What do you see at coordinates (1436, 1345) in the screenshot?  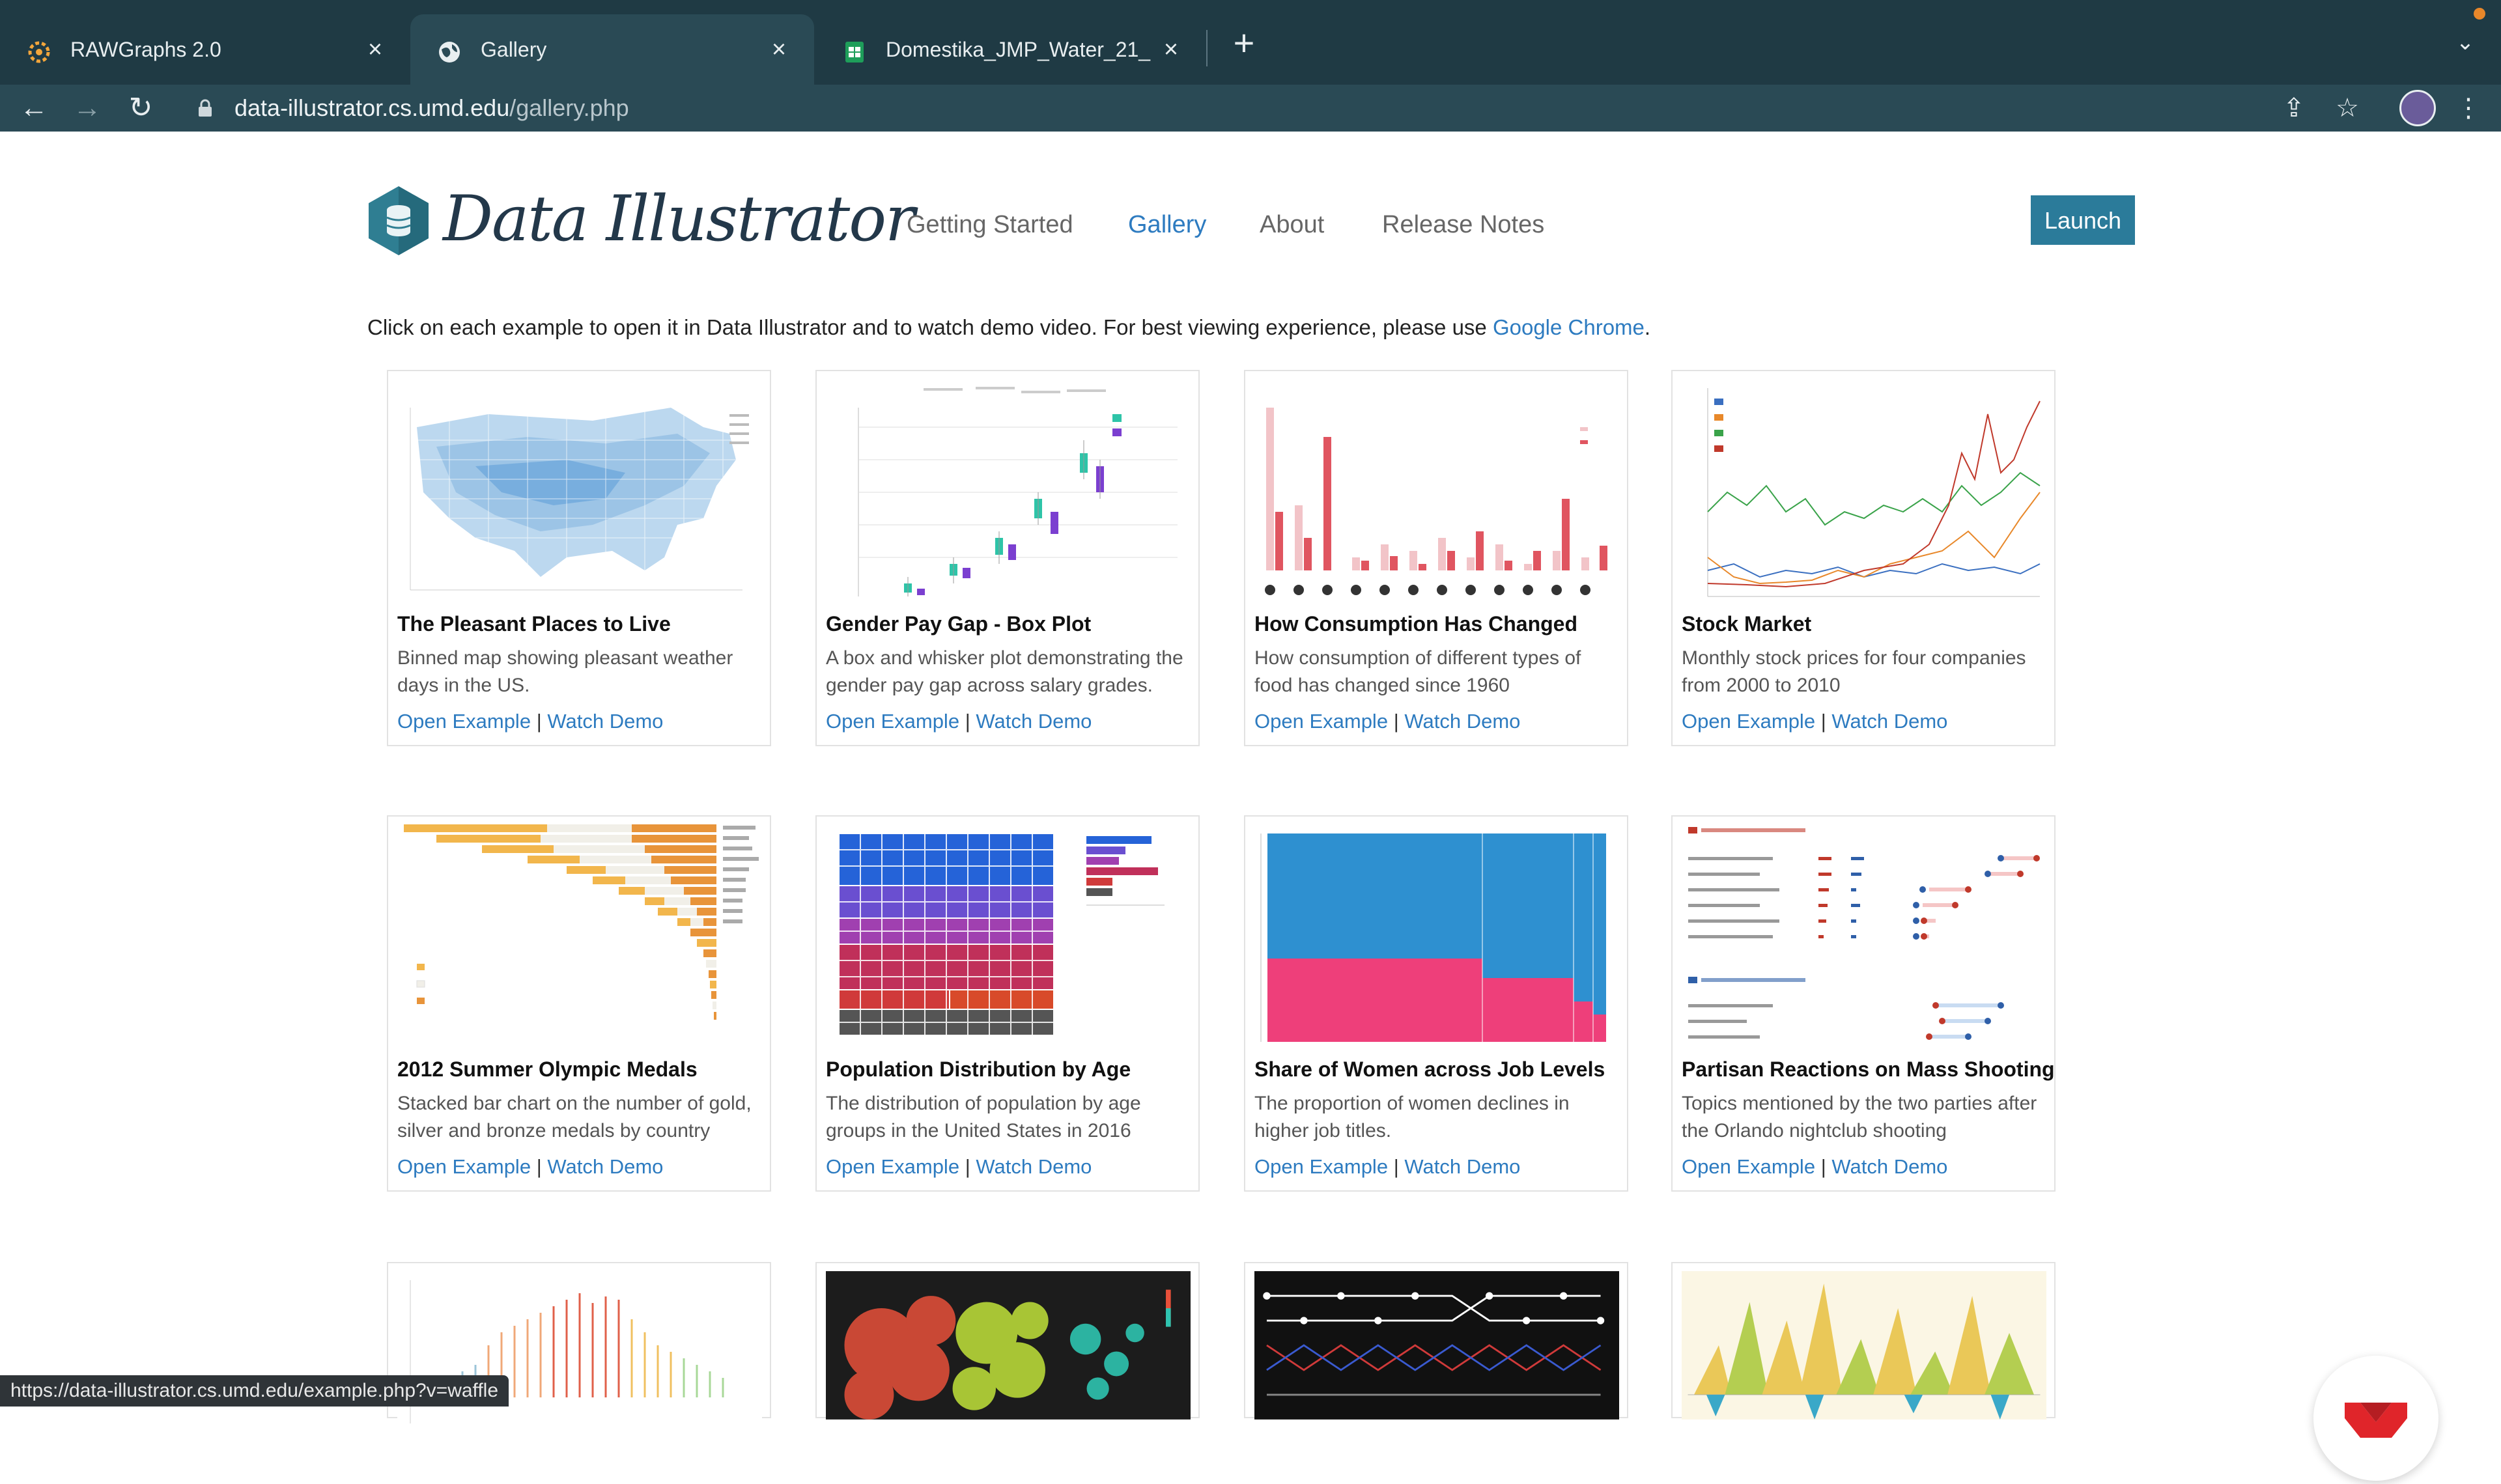 I see `thumbnail-bump-chart` at bounding box center [1436, 1345].